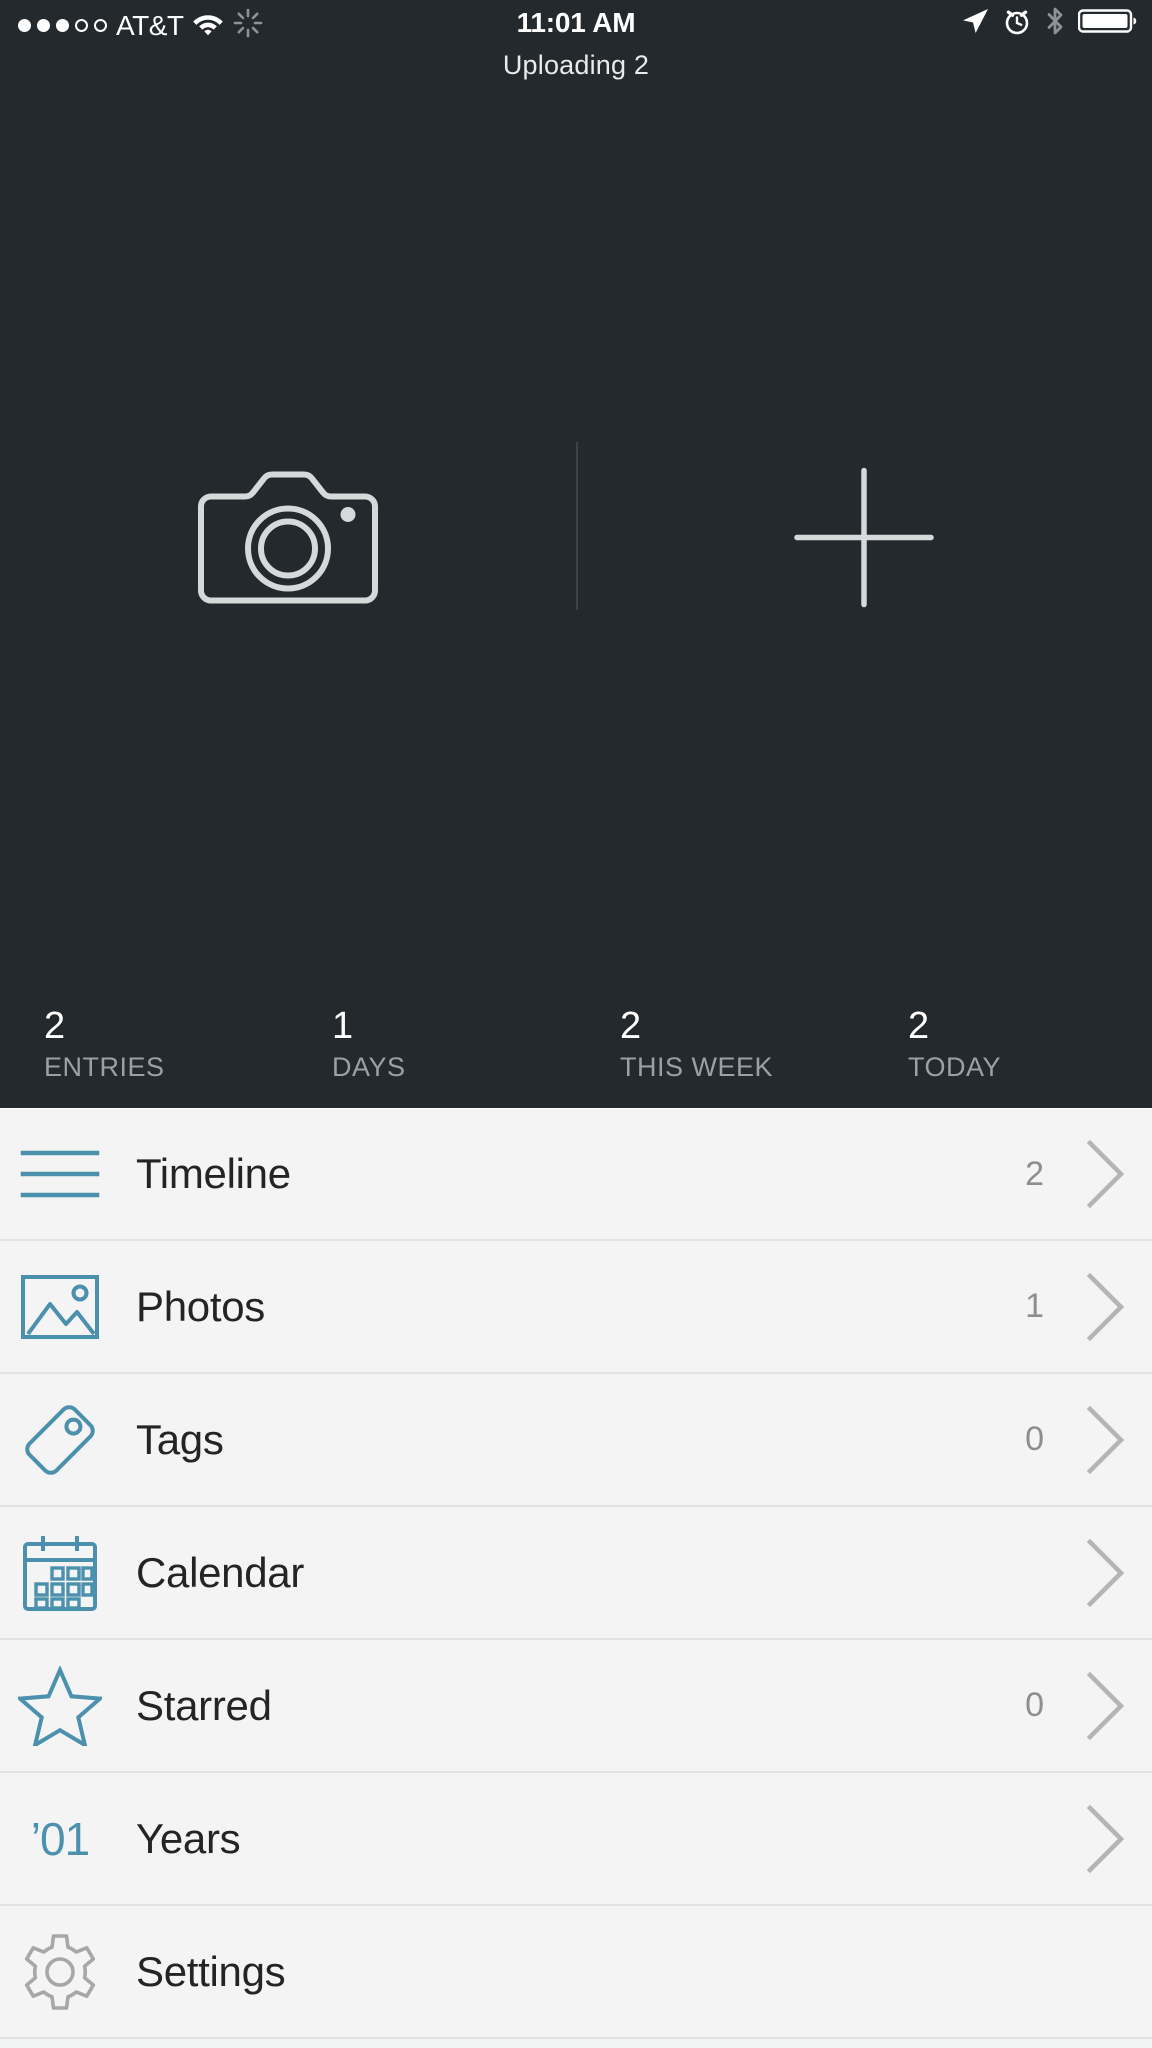 The width and height of the screenshot is (1152, 2048). What do you see at coordinates (1034, 1173) in the screenshot?
I see `menu-item-timeline-count: 2` at bounding box center [1034, 1173].